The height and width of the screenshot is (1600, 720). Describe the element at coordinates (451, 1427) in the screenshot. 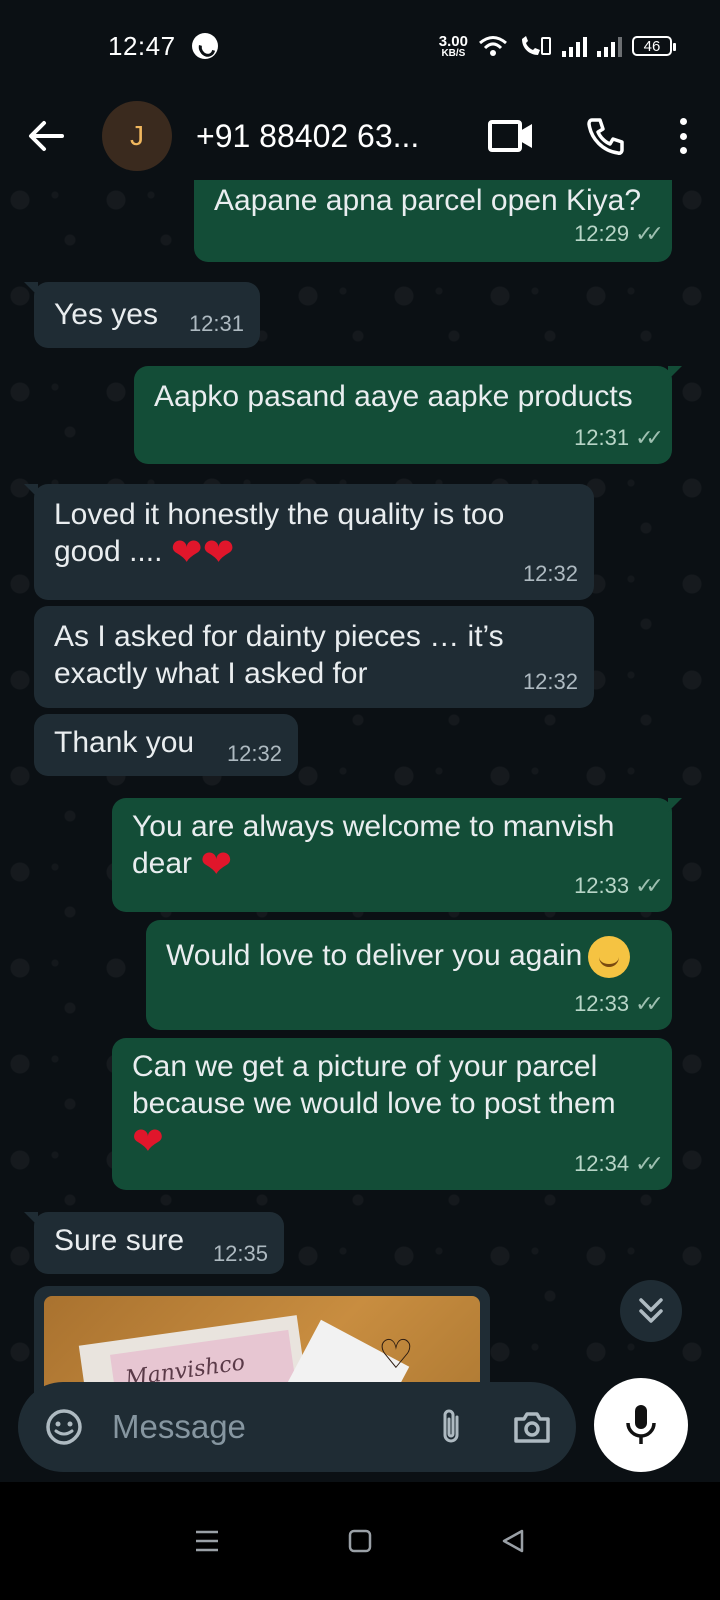

I see `attach-icon` at that location.